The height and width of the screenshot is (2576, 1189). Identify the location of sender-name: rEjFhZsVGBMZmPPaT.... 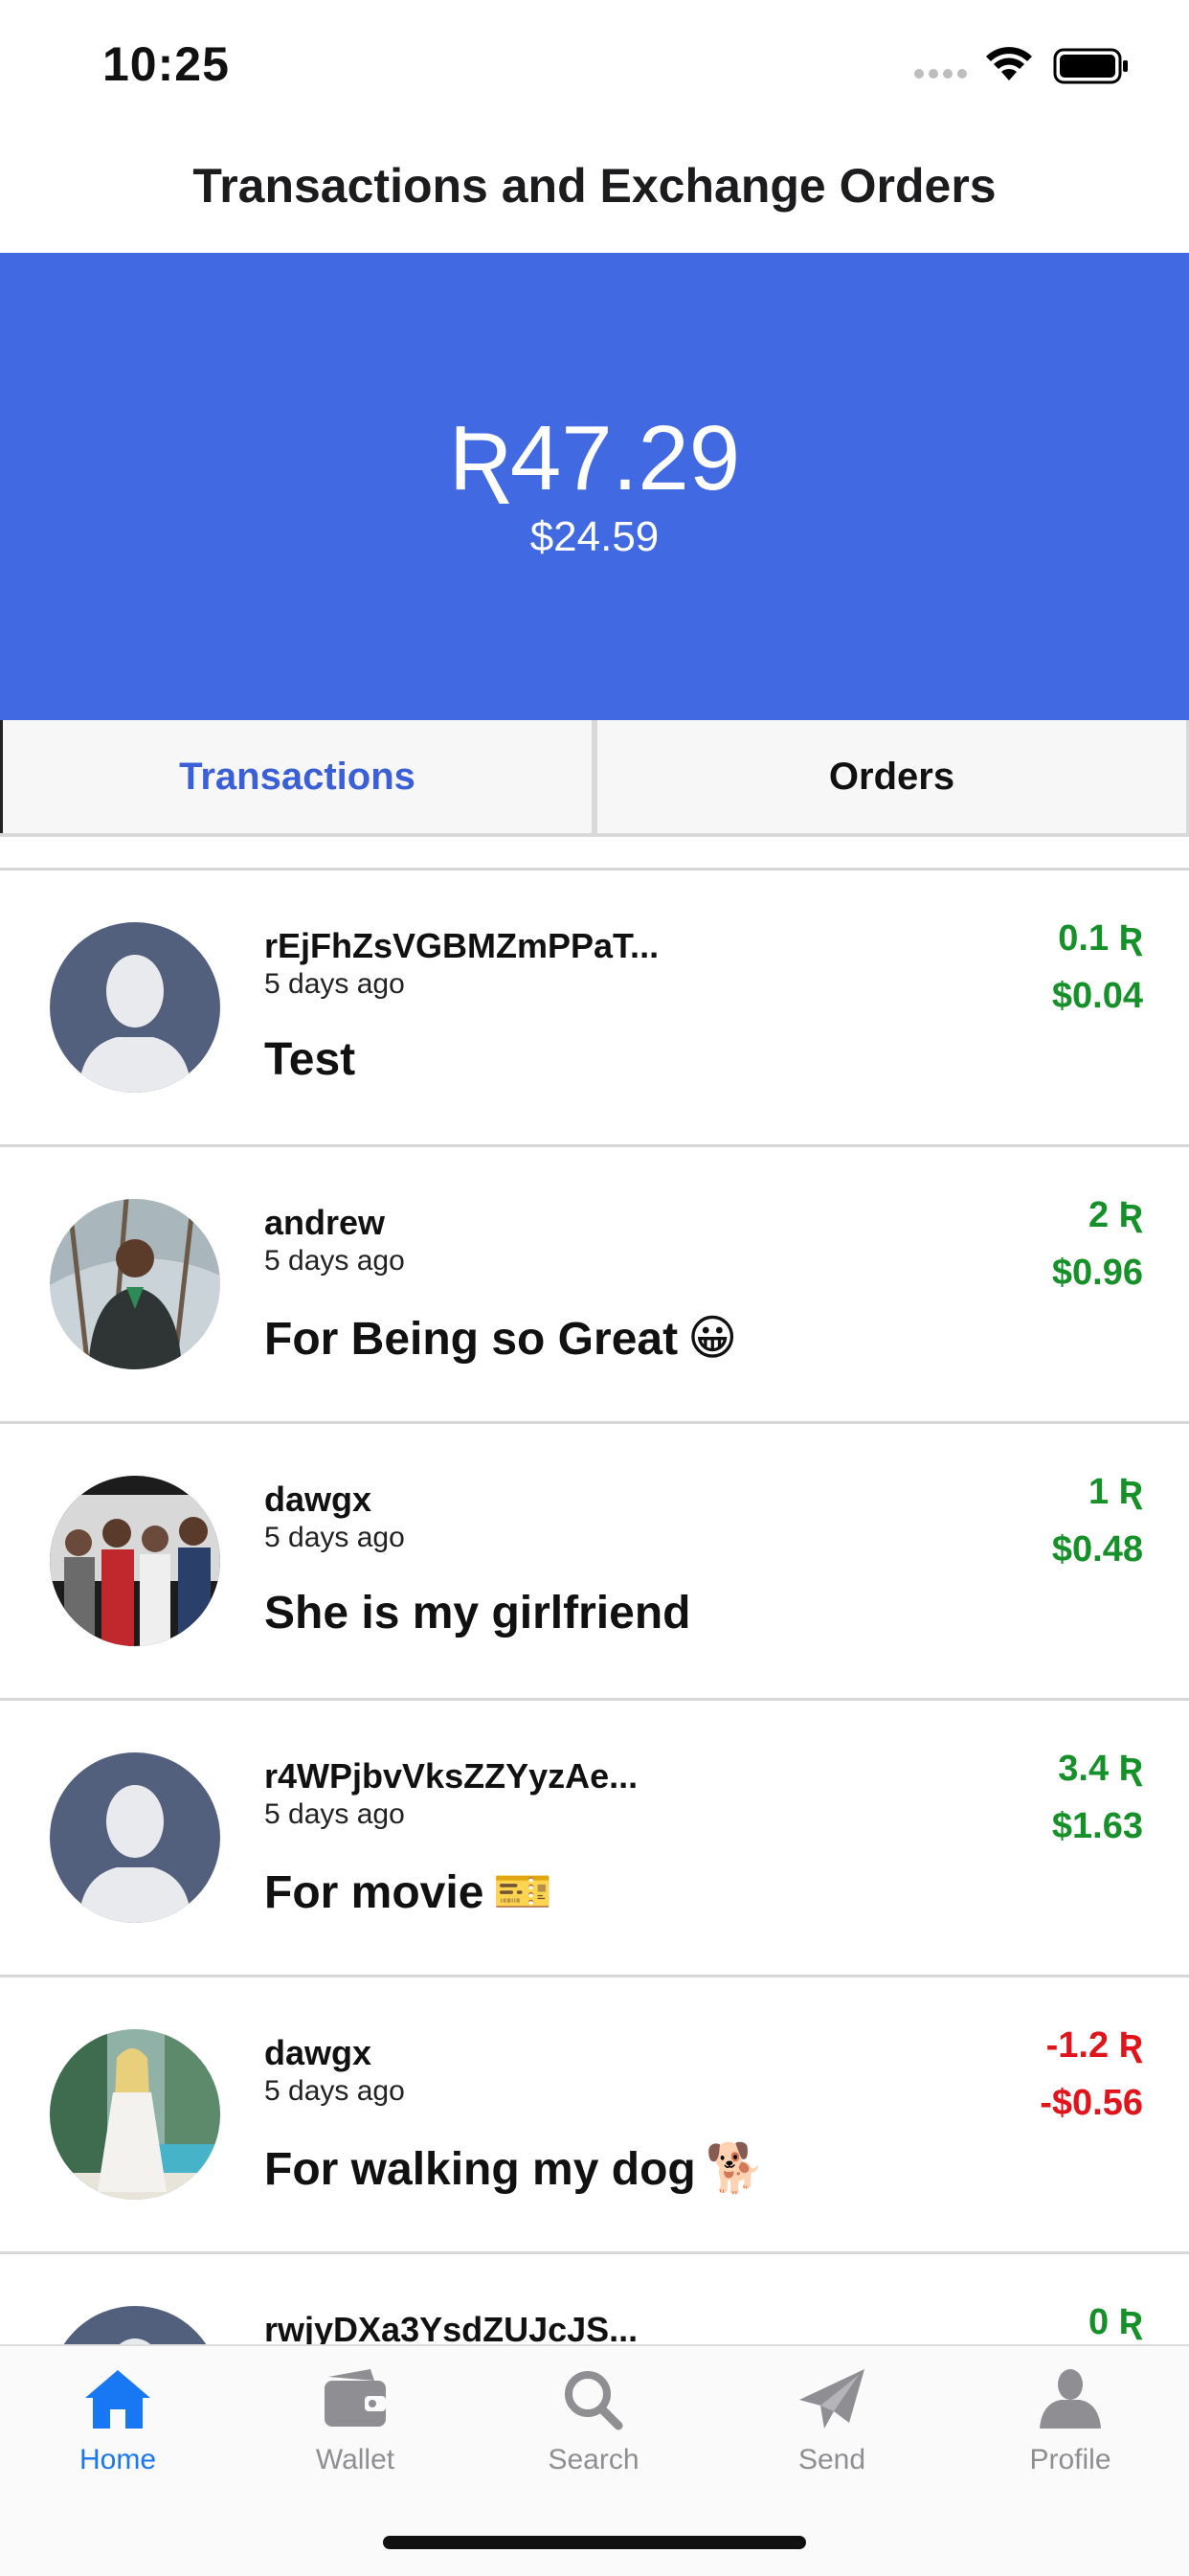
(462, 945).